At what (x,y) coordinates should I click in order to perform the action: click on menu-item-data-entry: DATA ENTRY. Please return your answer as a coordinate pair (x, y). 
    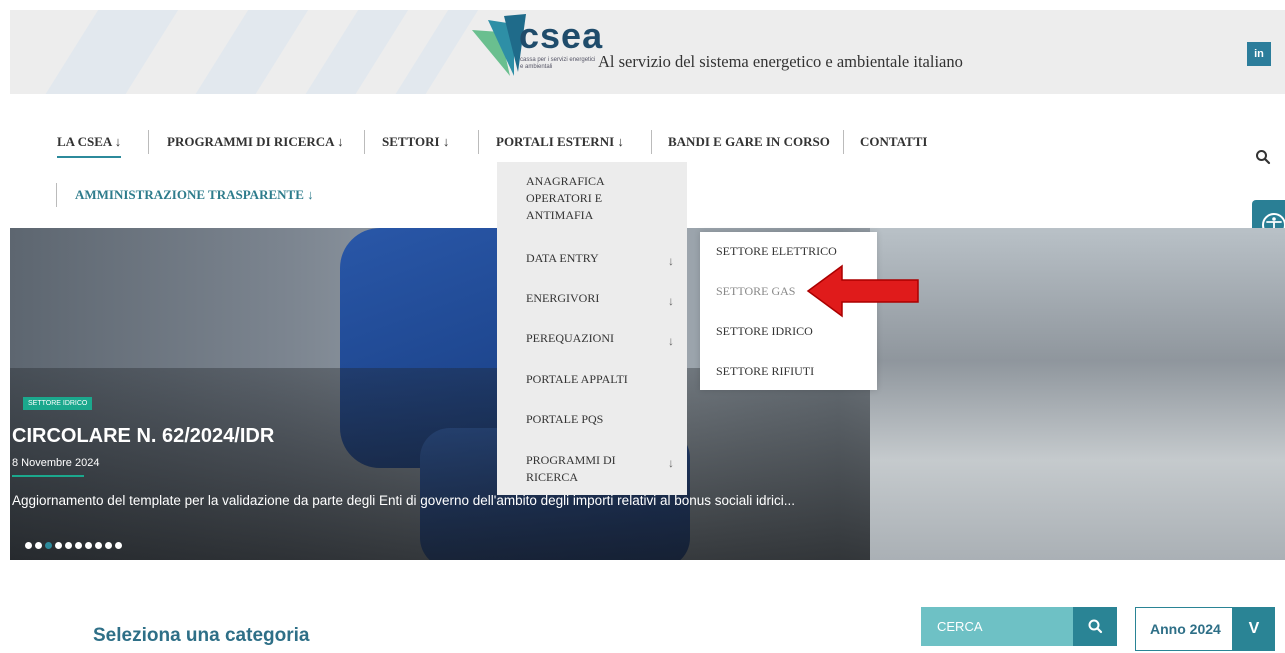
    Looking at the image, I should click on (562, 258).